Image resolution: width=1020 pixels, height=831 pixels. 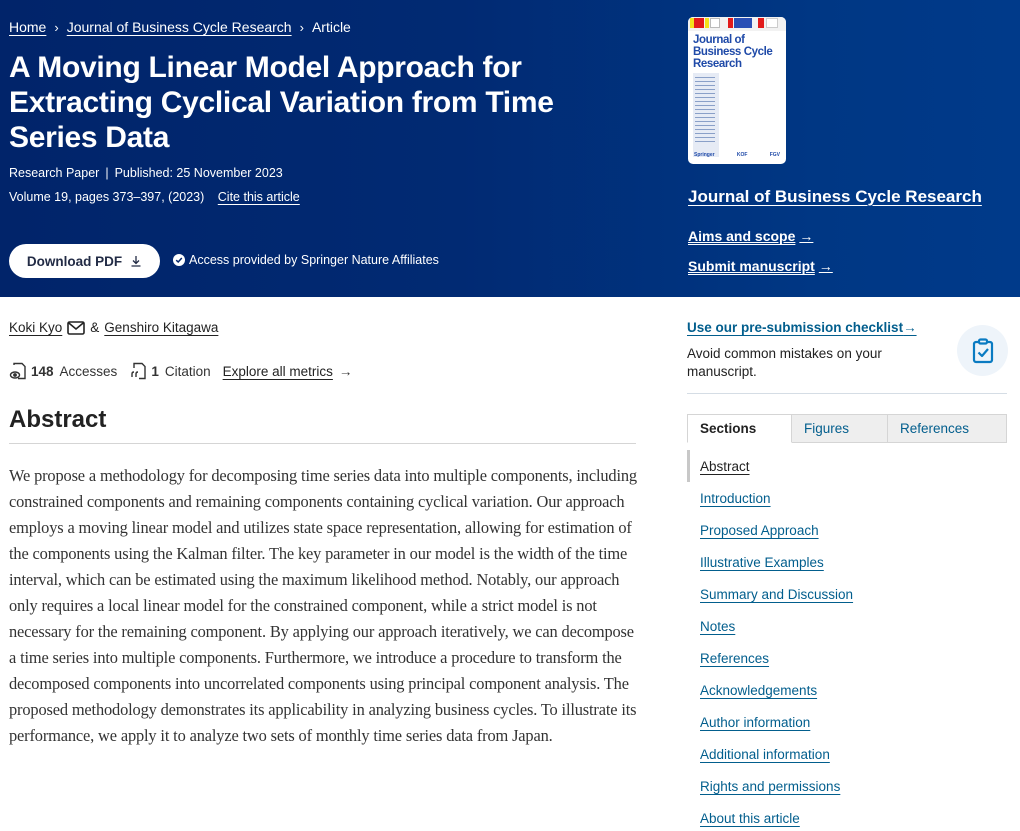 What do you see at coordinates (179, 260) in the screenshot?
I see `check-circle-icon` at bounding box center [179, 260].